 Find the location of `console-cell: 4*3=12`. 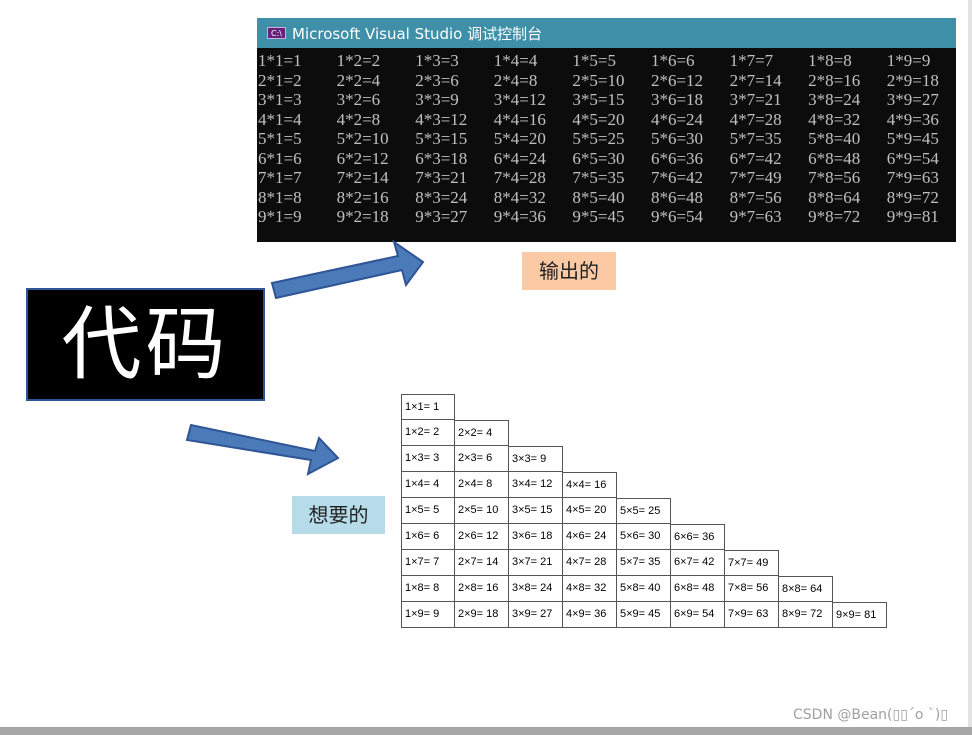

console-cell: 4*3=12 is located at coordinates (441, 119).